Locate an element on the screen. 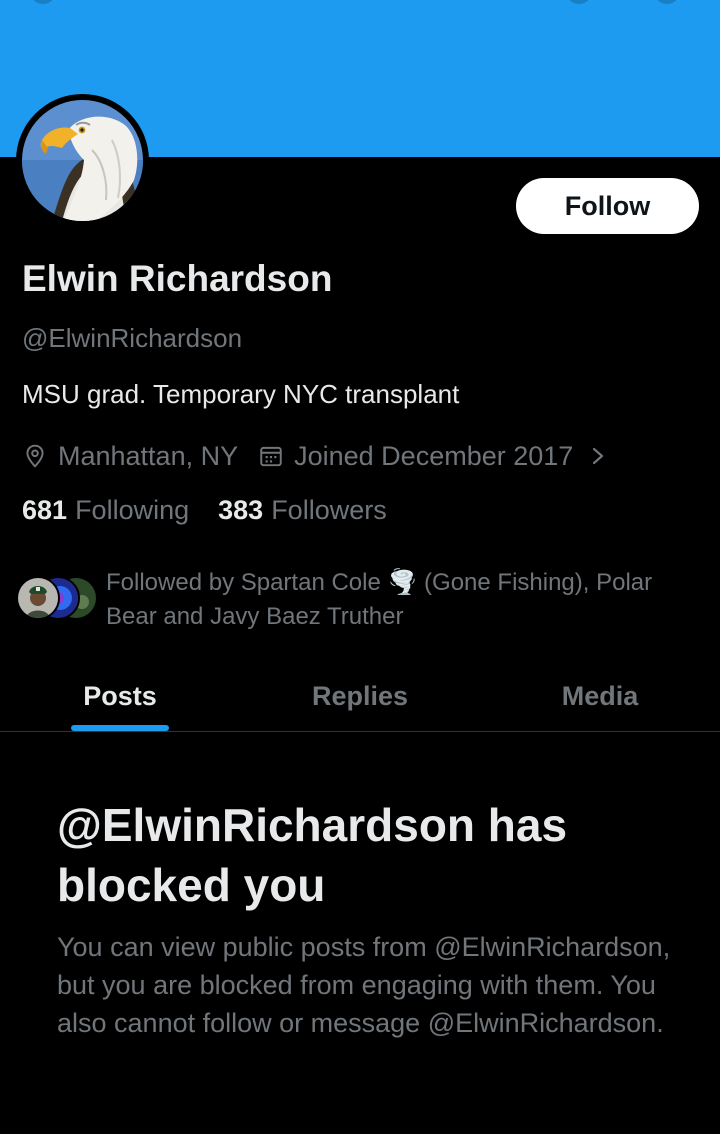  eagle-avatar is located at coordinates (82, 160).